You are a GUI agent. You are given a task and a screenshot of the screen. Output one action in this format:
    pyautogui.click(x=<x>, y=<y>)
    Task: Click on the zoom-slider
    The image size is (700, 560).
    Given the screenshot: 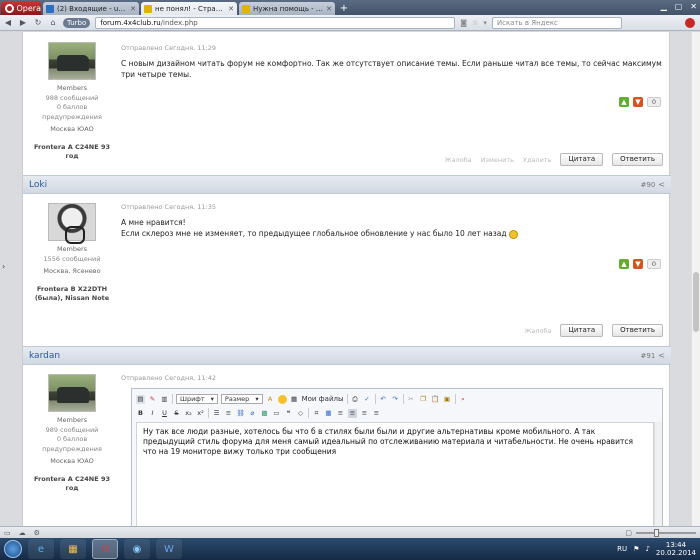 What is the action you would take?
    pyautogui.click(x=666, y=532)
    